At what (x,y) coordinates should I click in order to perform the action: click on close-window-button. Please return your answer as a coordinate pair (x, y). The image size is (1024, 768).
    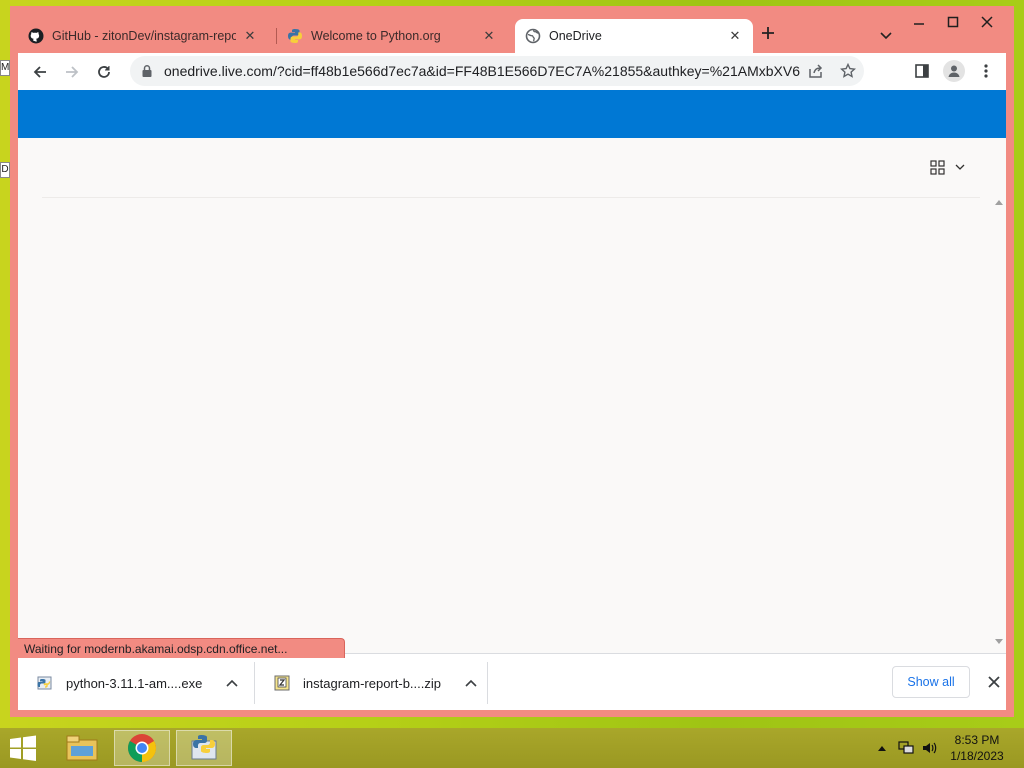
    Looking at the image, I should click on (987, 22).